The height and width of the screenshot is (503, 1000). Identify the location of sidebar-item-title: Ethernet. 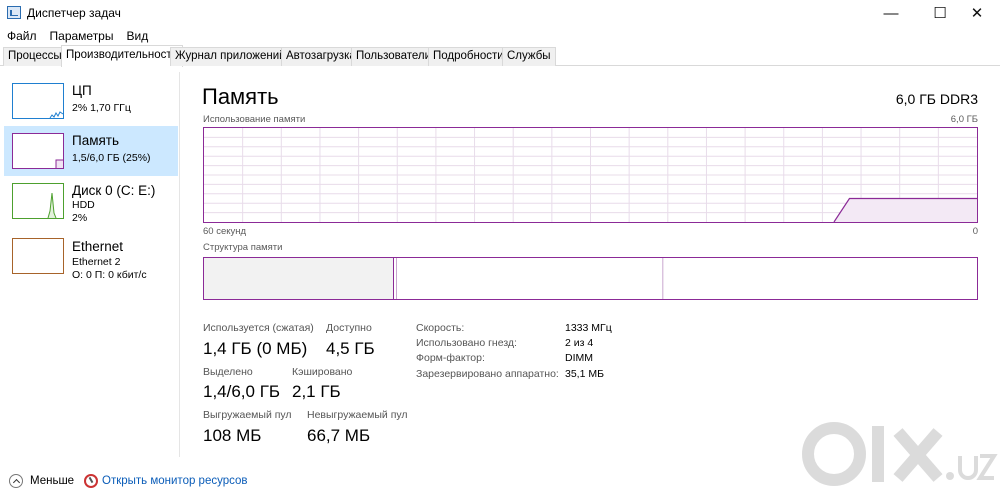
(98, 246).